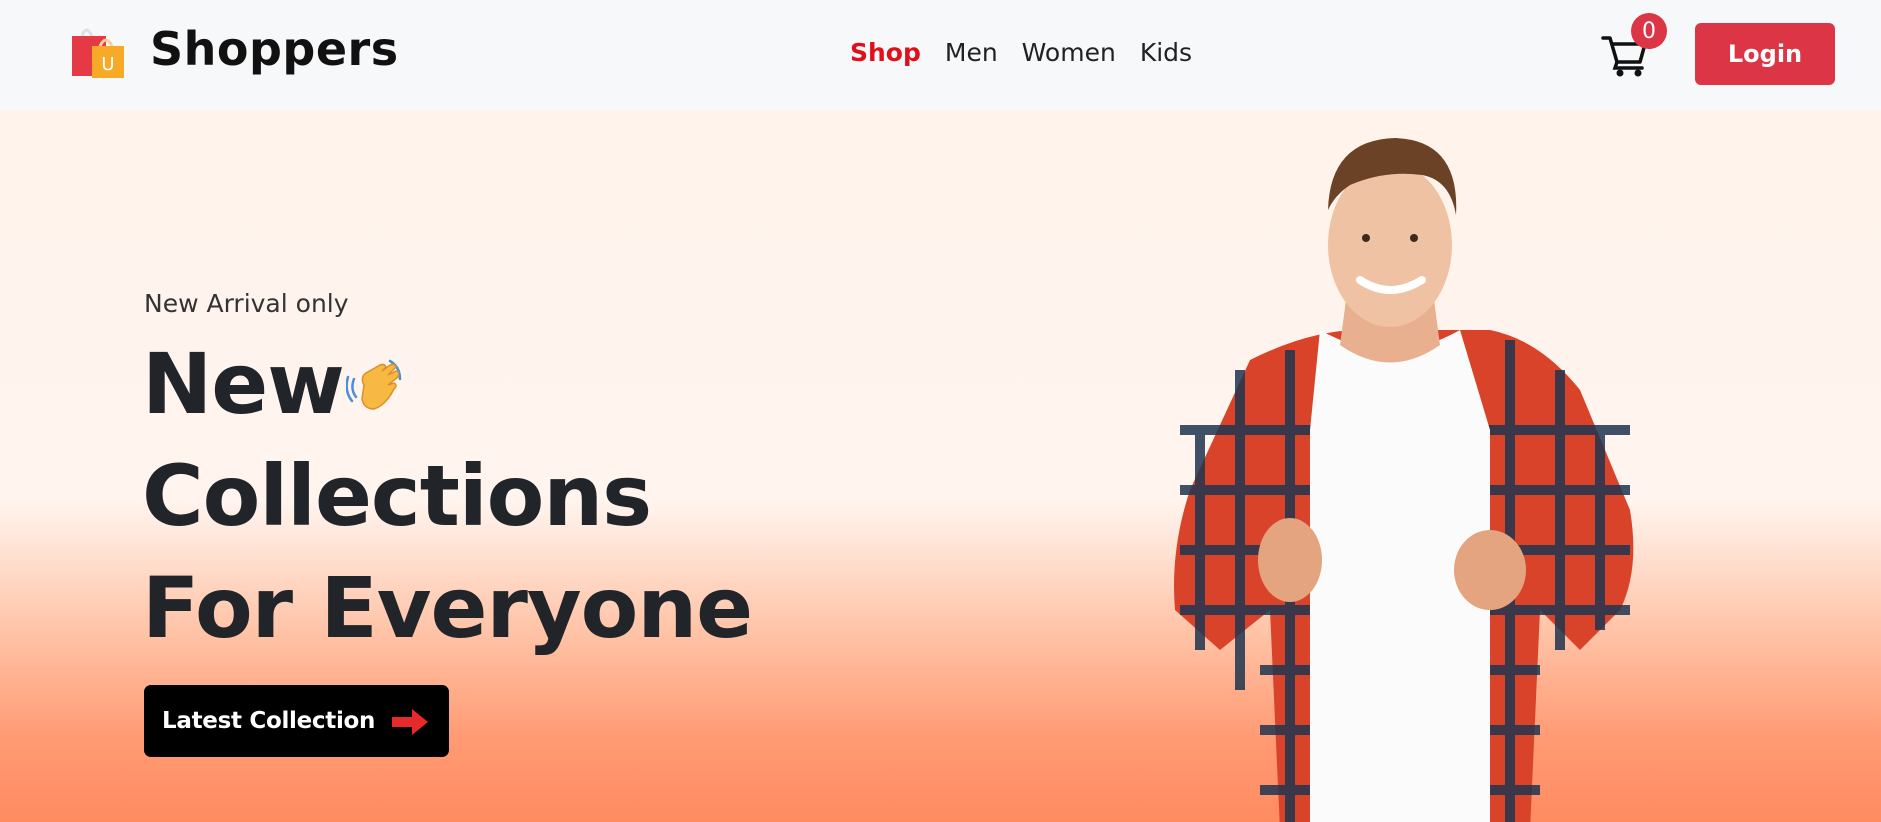  I want to click on cart-count-badge: 0, so click(1649, 31).